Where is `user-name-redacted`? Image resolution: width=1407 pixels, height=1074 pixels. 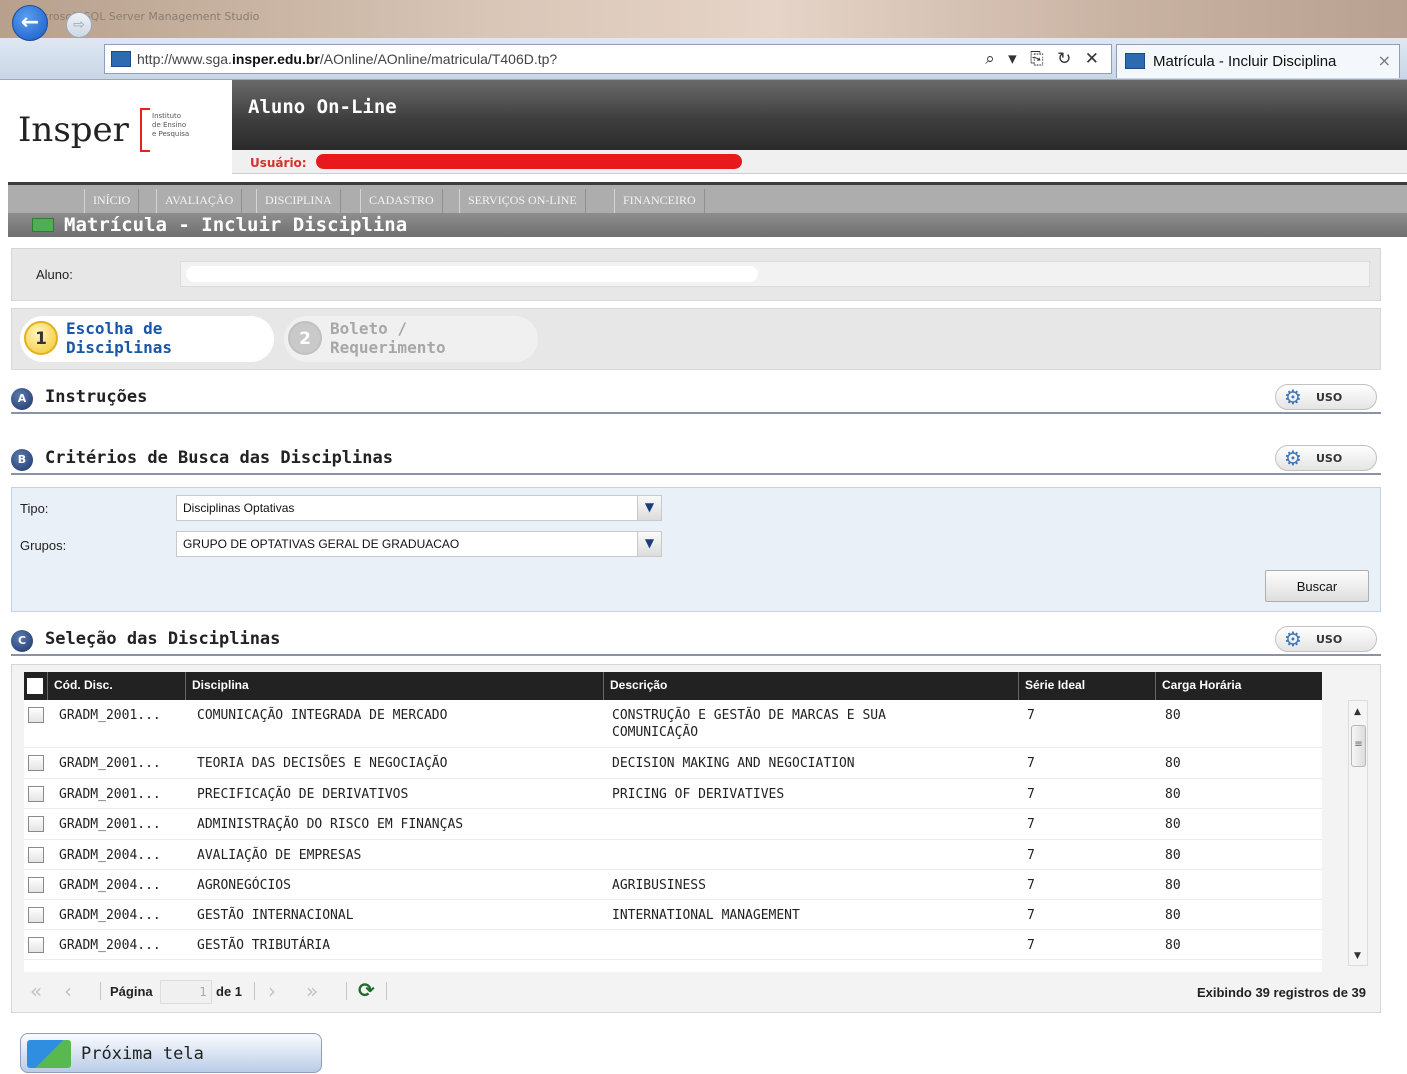
user-name-redacted is located at coordinates (529, 161).